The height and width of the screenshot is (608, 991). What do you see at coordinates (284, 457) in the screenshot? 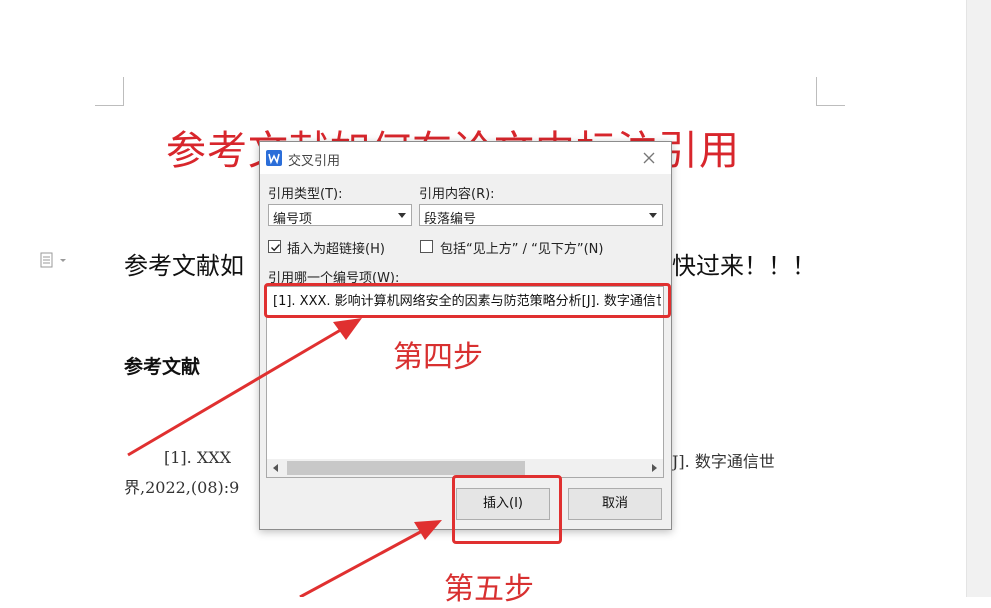
I see `annotation-arrows` at bounding box center [284, 457].